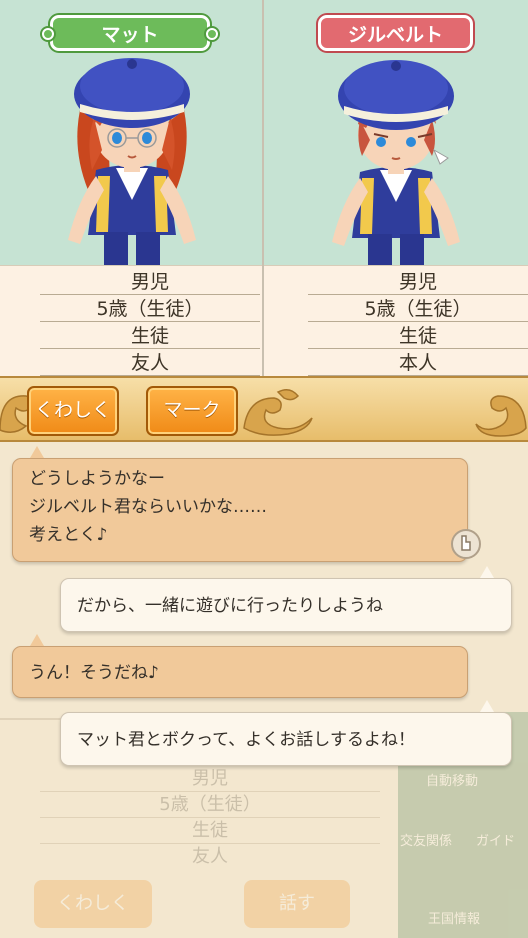 This screenshot has height=938, width=528. I want to click on info-table-matt: 男児 5歳（生徒） 生徒 友人, so click(131, 320).